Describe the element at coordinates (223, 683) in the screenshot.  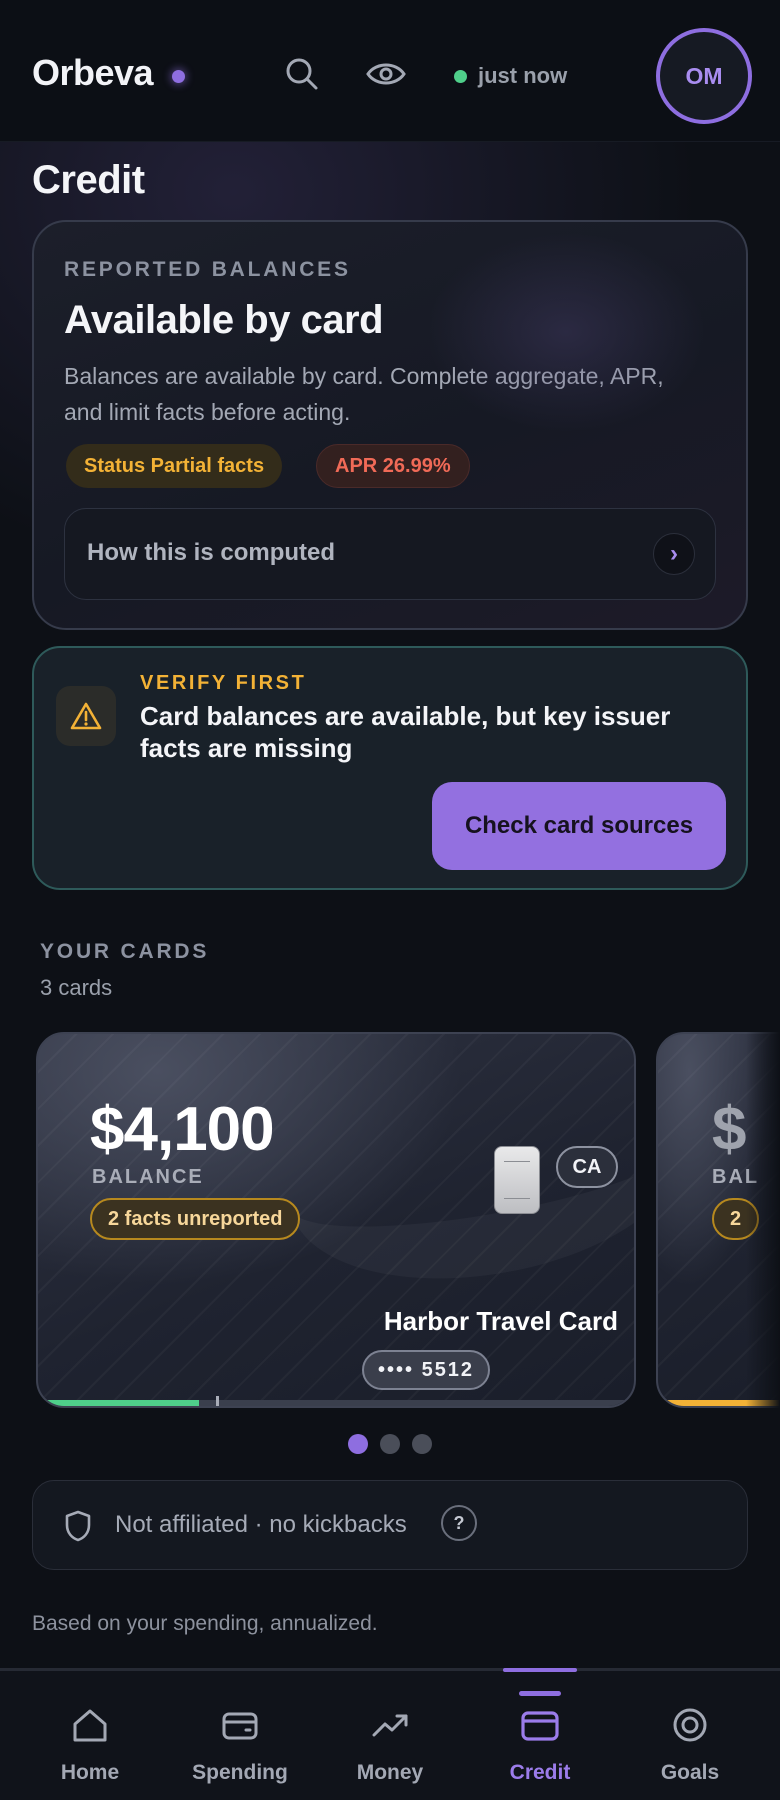
I see `verify-eyebrow: VERIFY FIRST` at that location.